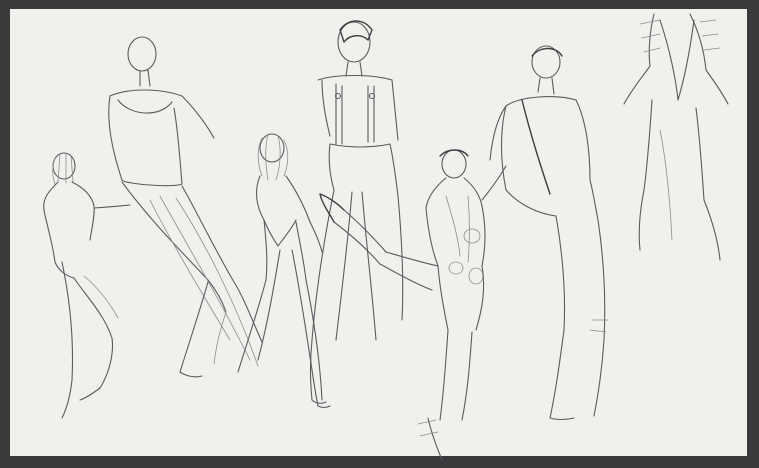  What do you see at coordinates (185, 207) in the screenshot?
I see `figure-tall-long-skirt` at bounding box center [185, 207].